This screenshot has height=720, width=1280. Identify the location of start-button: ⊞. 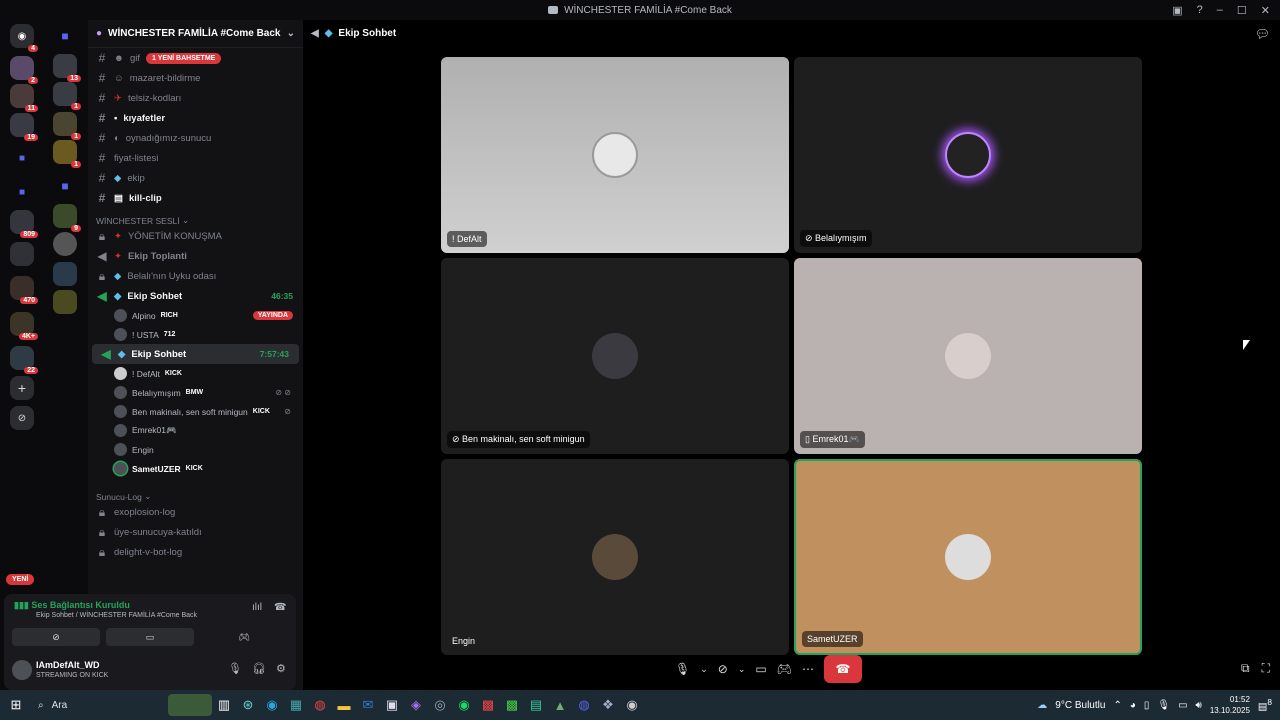
(16, 705).